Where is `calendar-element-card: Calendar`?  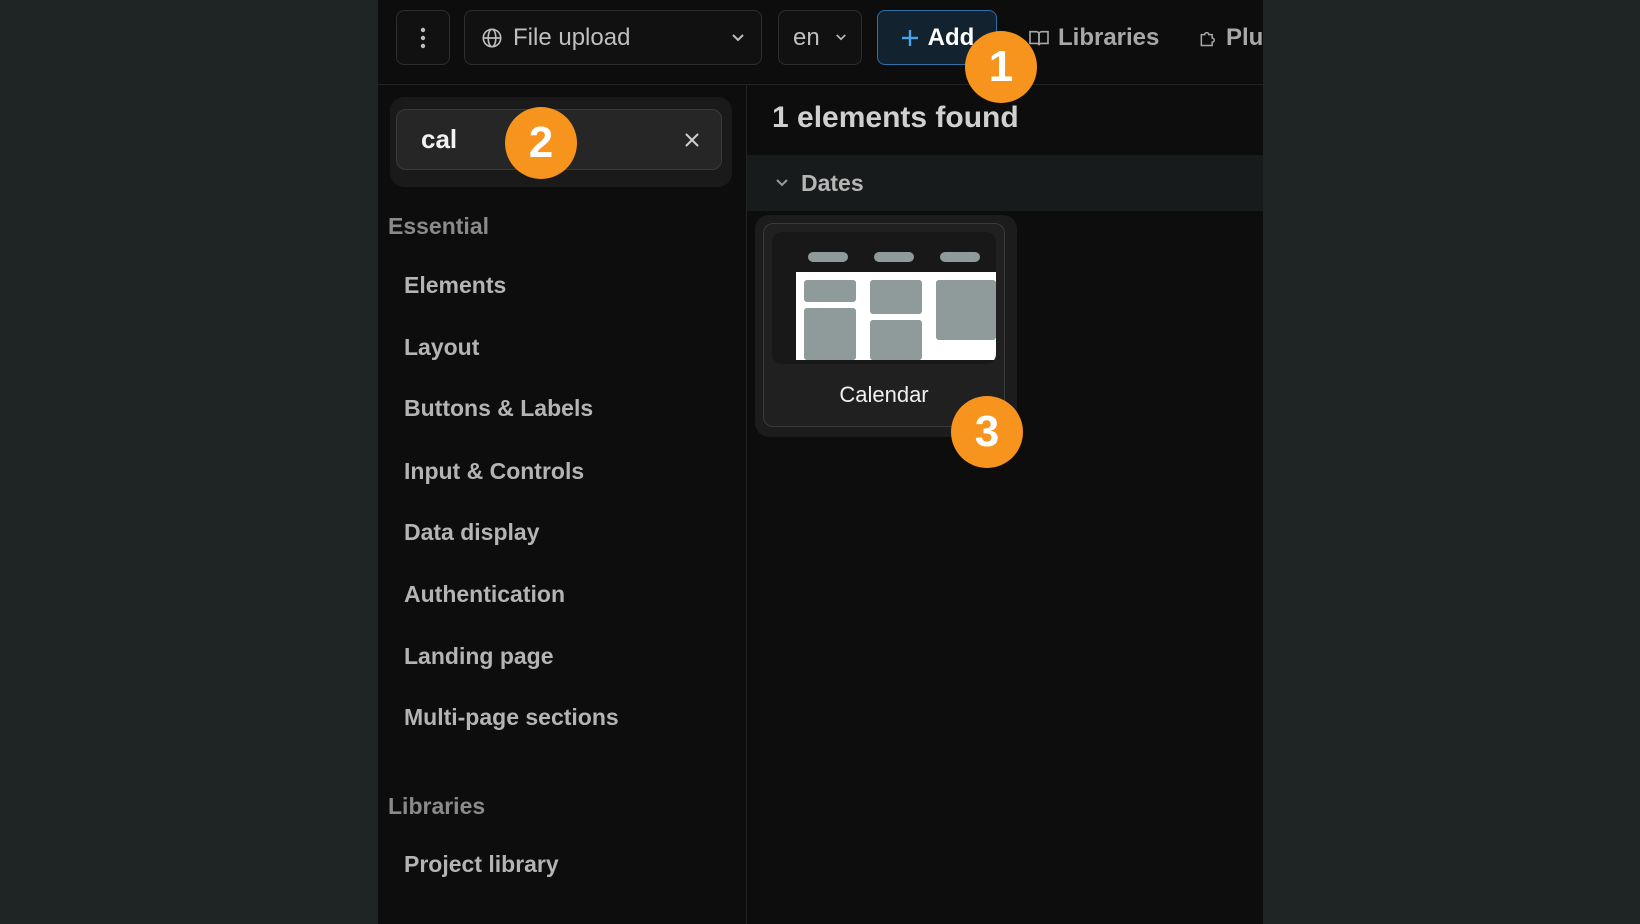 calendar-element-card: Calendar is located at coordinates (884, 325).